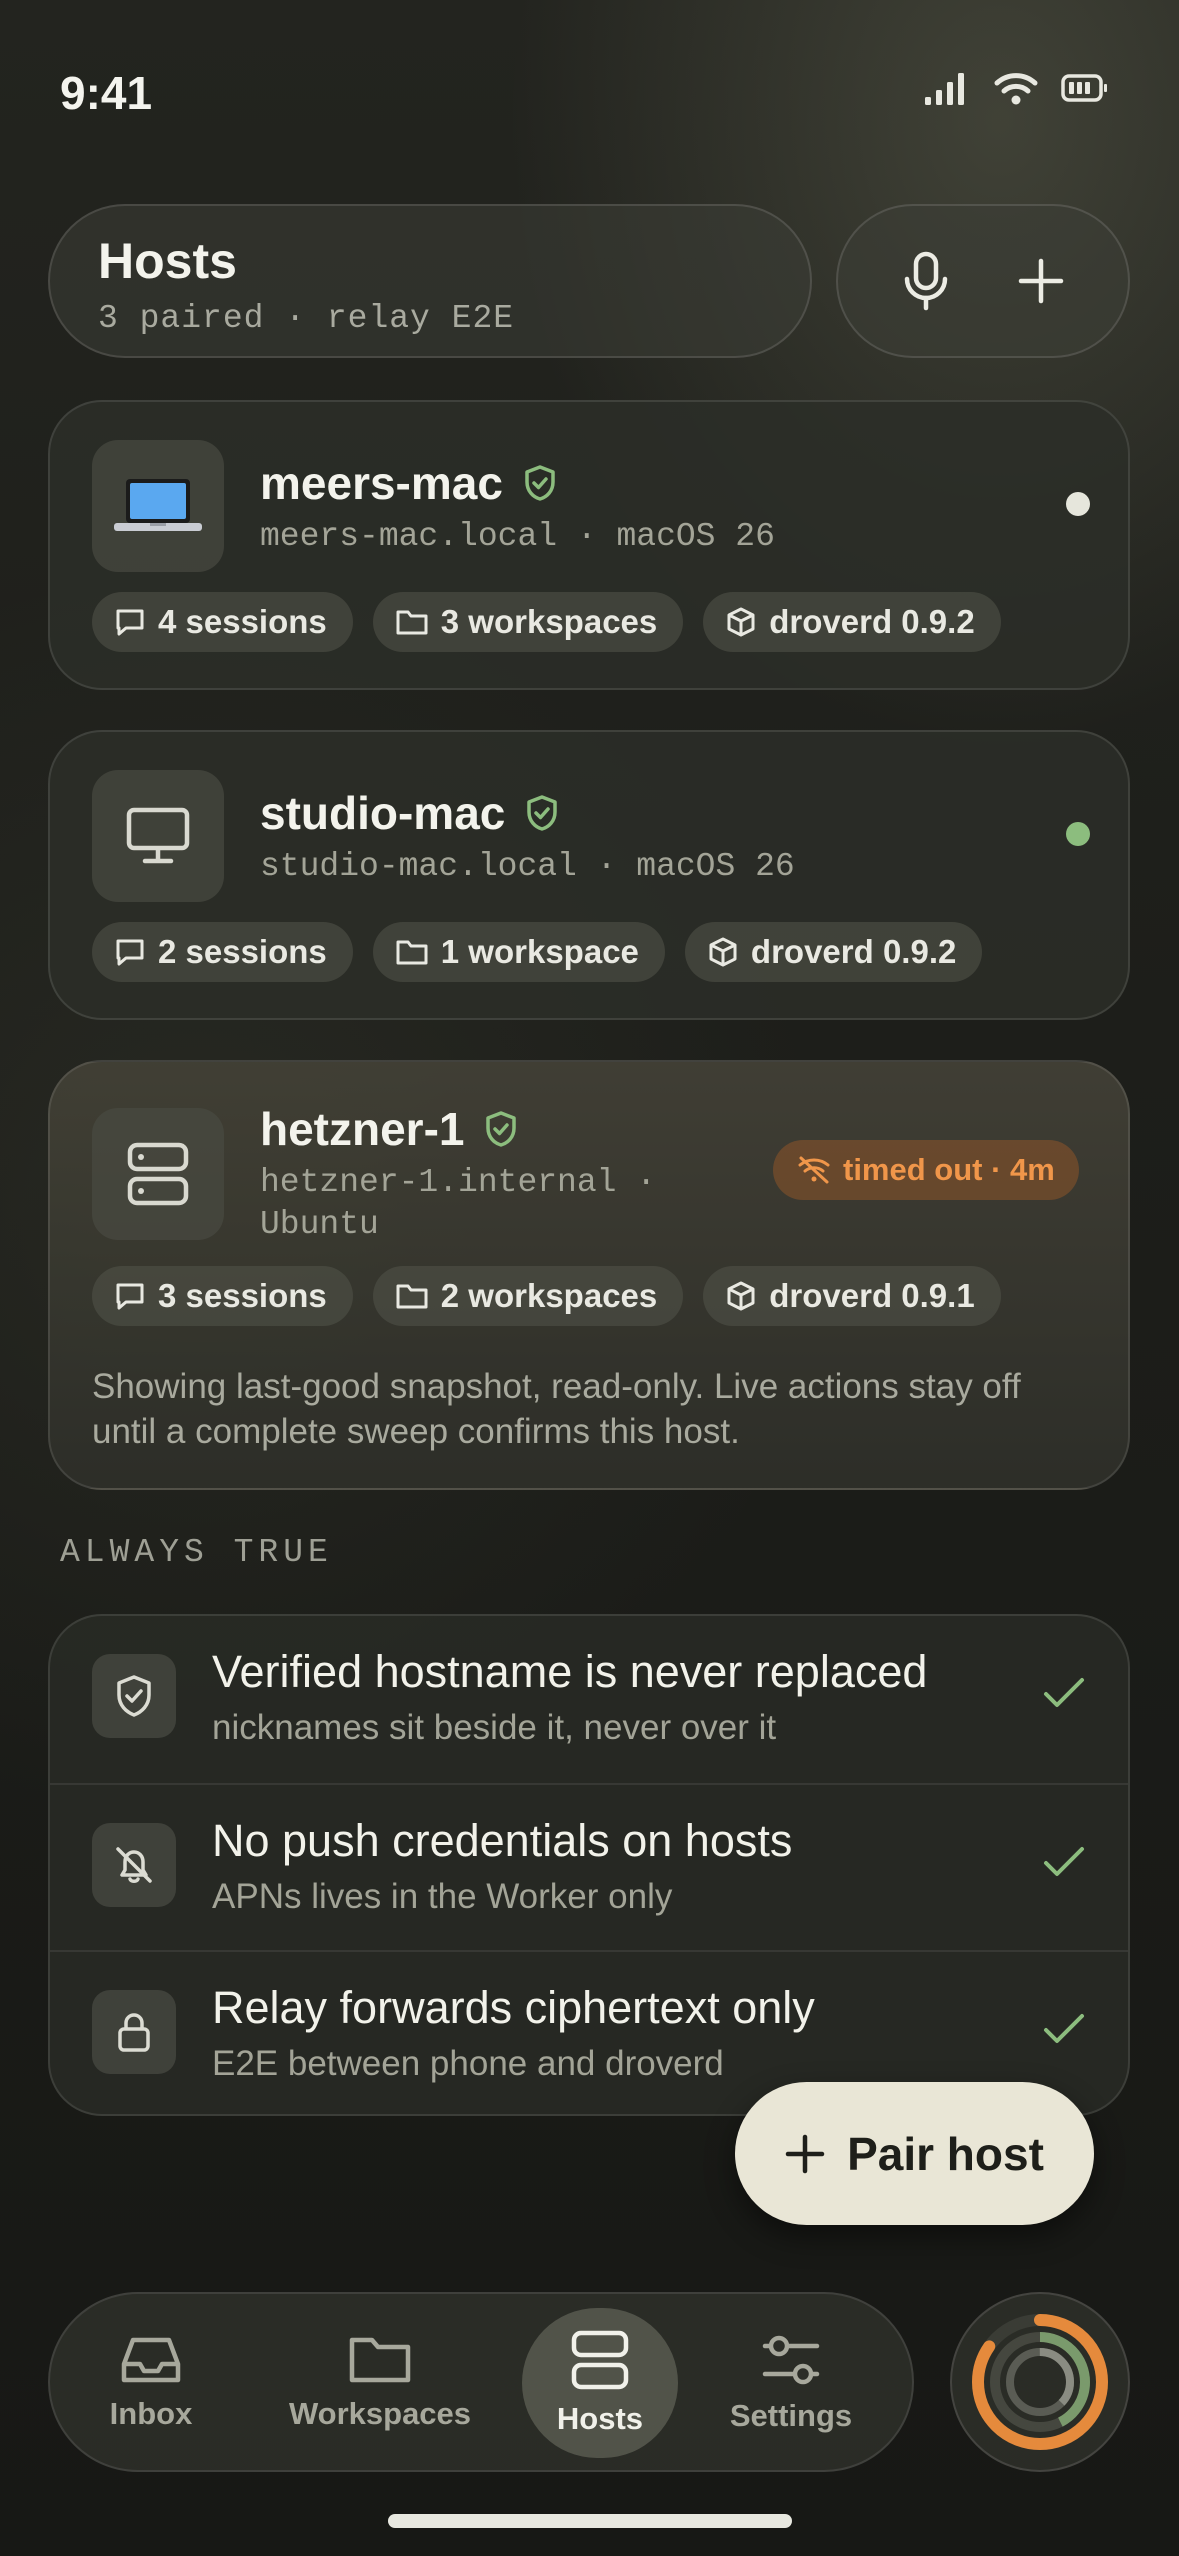 The height and width of the screenshot is (2556, 1179). Describe the element at coordinates (518, 952) in the screenshot. I see `workspaces-chip: 1 workspace` at that location.